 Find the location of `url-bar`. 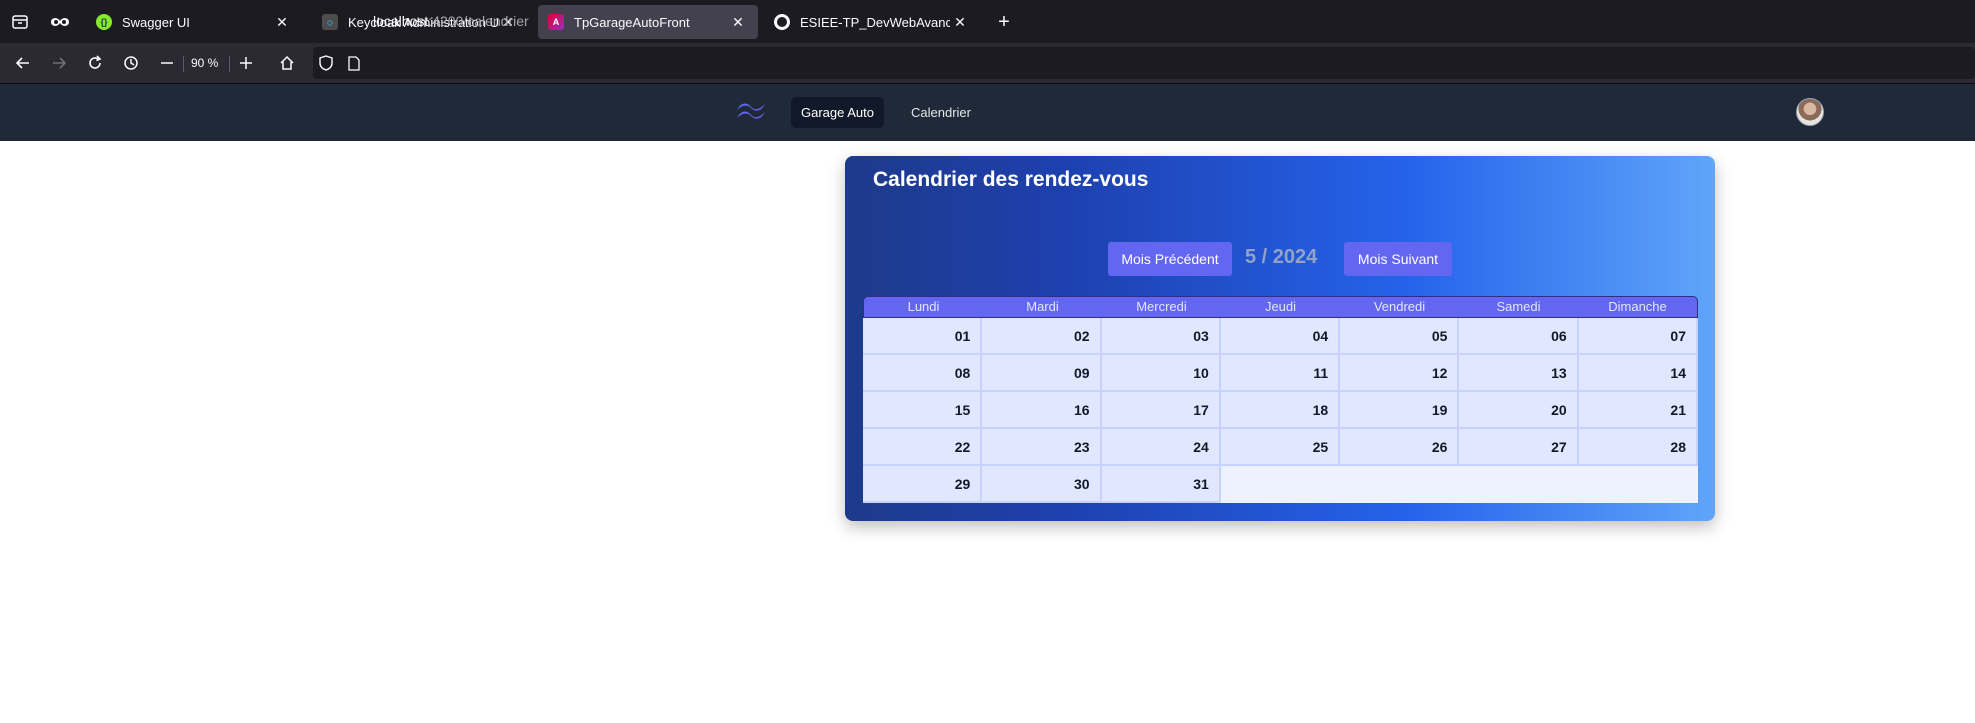

url-bar is located at coordinates (1144, 63).